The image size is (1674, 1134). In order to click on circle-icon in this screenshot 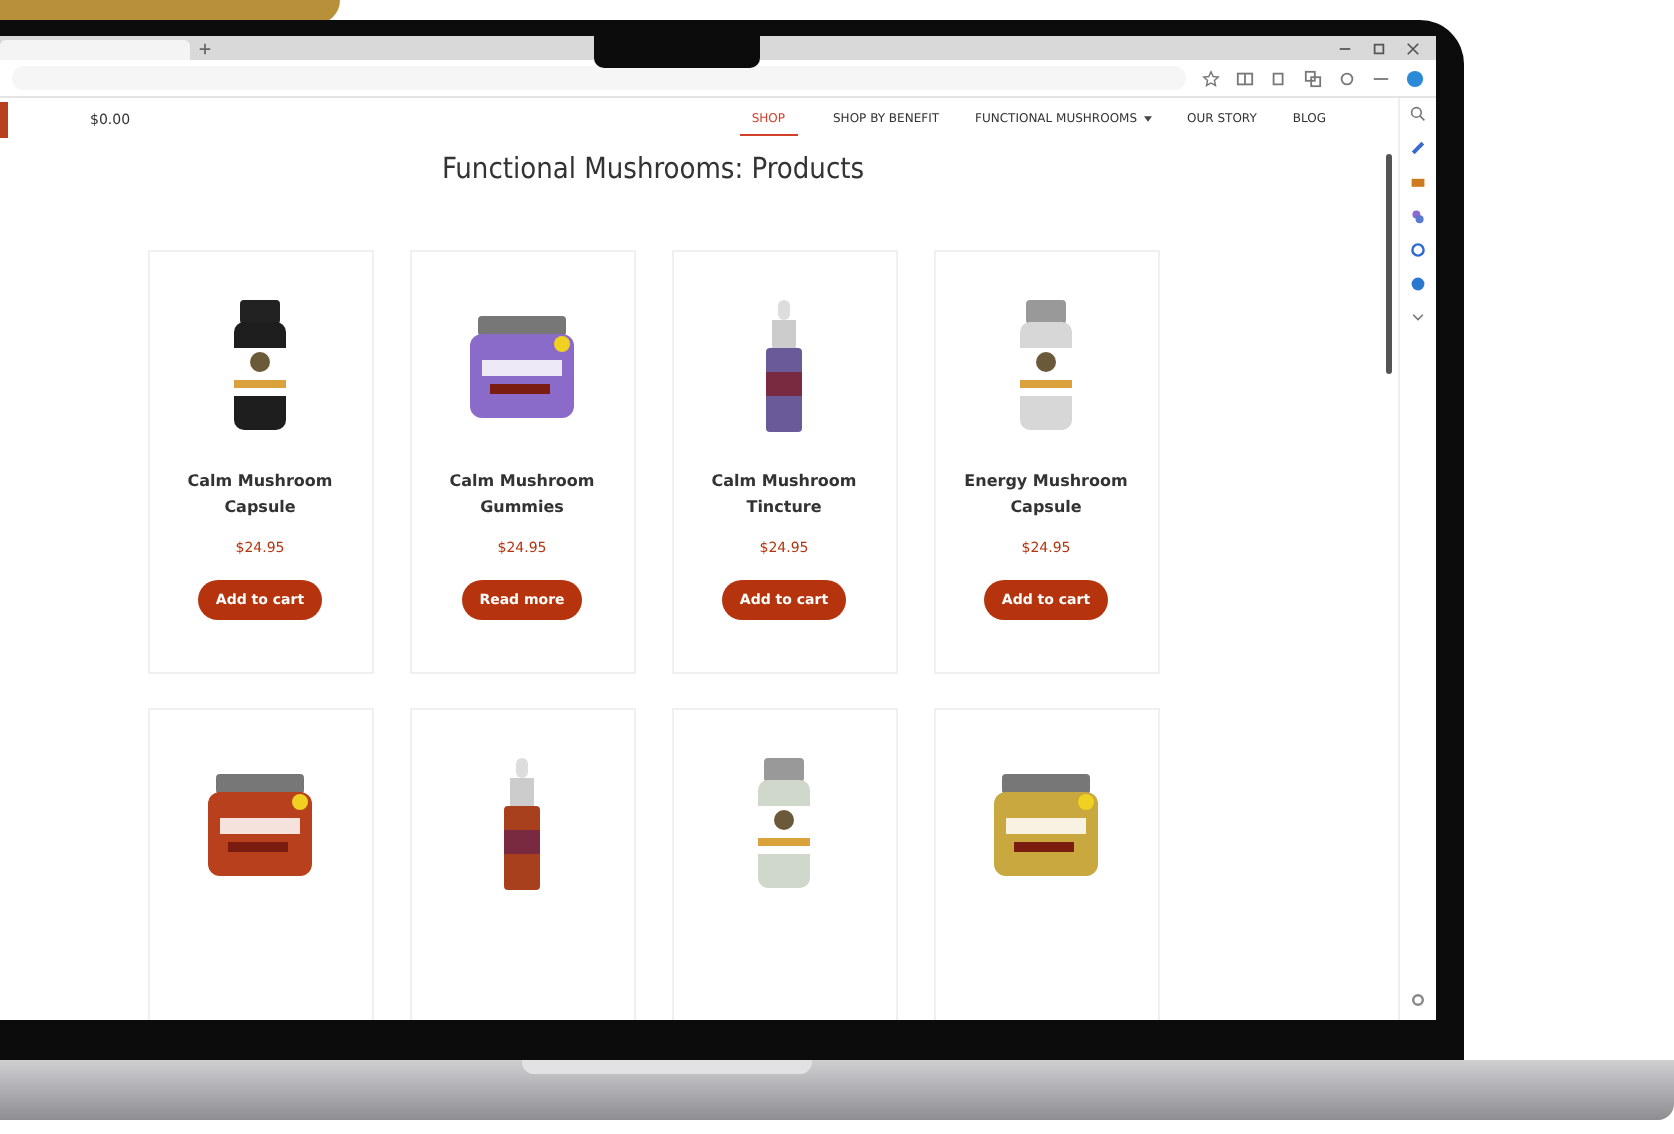, I will do `click(1418, 250)`.